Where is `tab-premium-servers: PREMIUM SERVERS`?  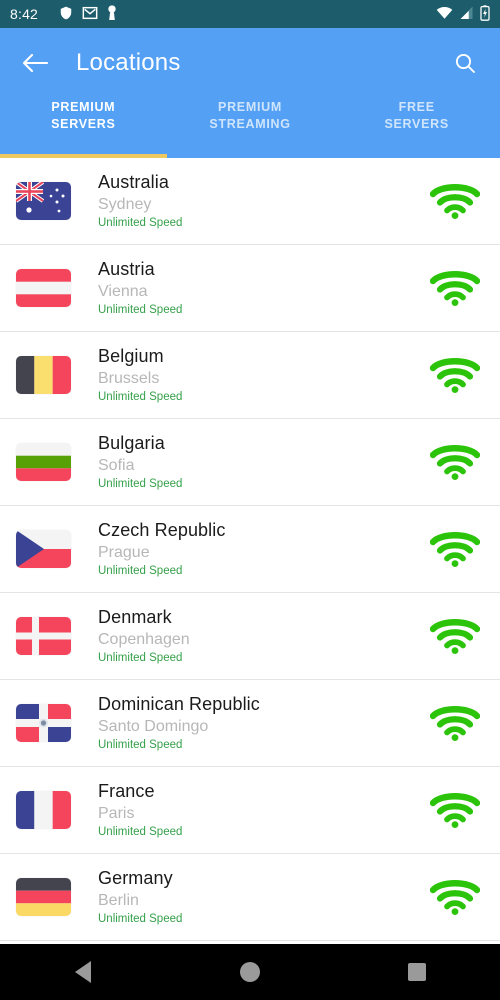
tab-premium-servers: PREMIUM SERVERS is located at coordinates (83, 115).